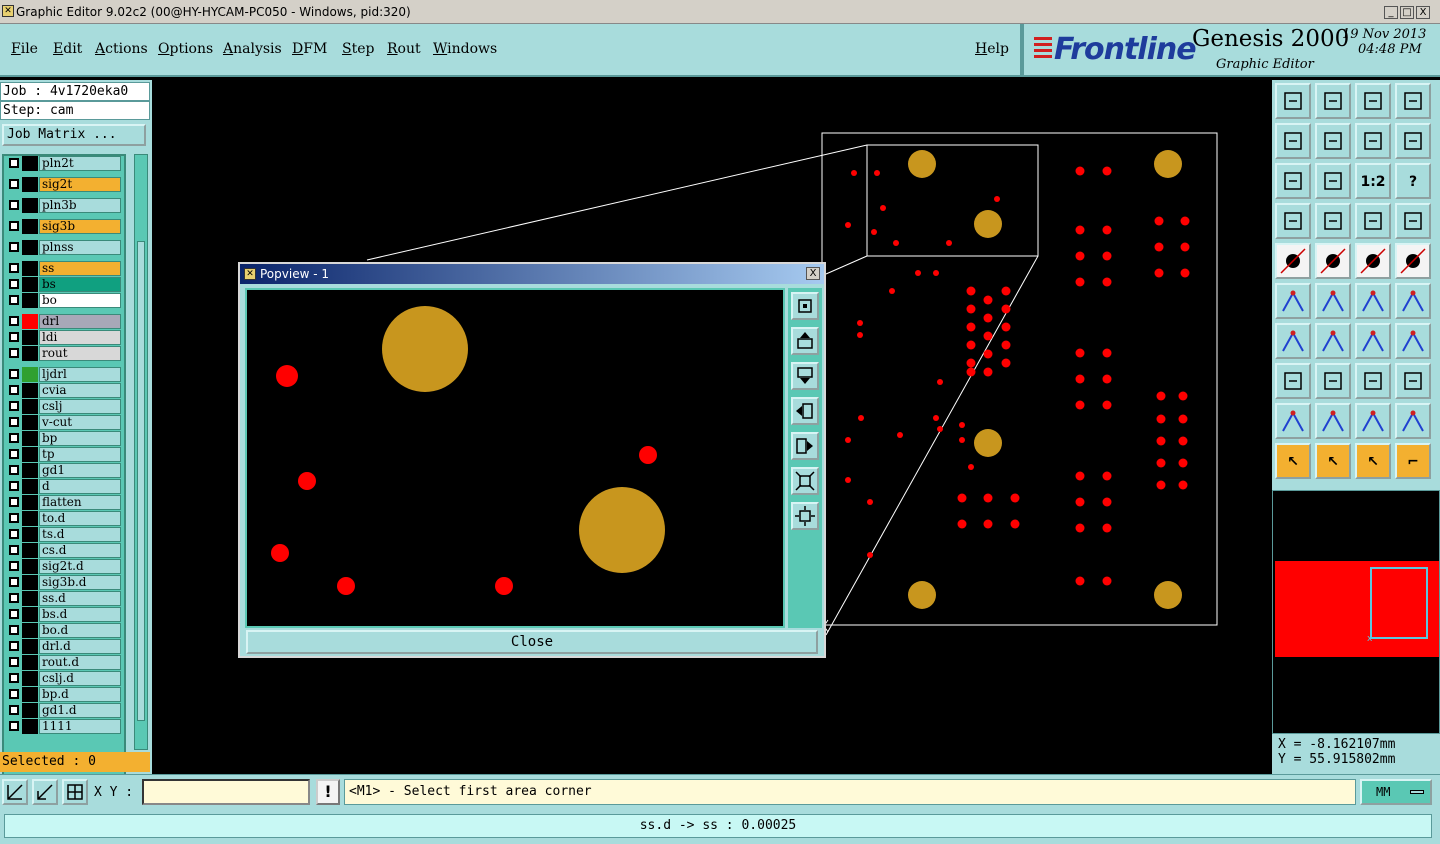 This screenshot has width=1440, height=844. Describe the element at coordinates (992, 49) in the screenshot. I see `menu-help: Help` at that location.